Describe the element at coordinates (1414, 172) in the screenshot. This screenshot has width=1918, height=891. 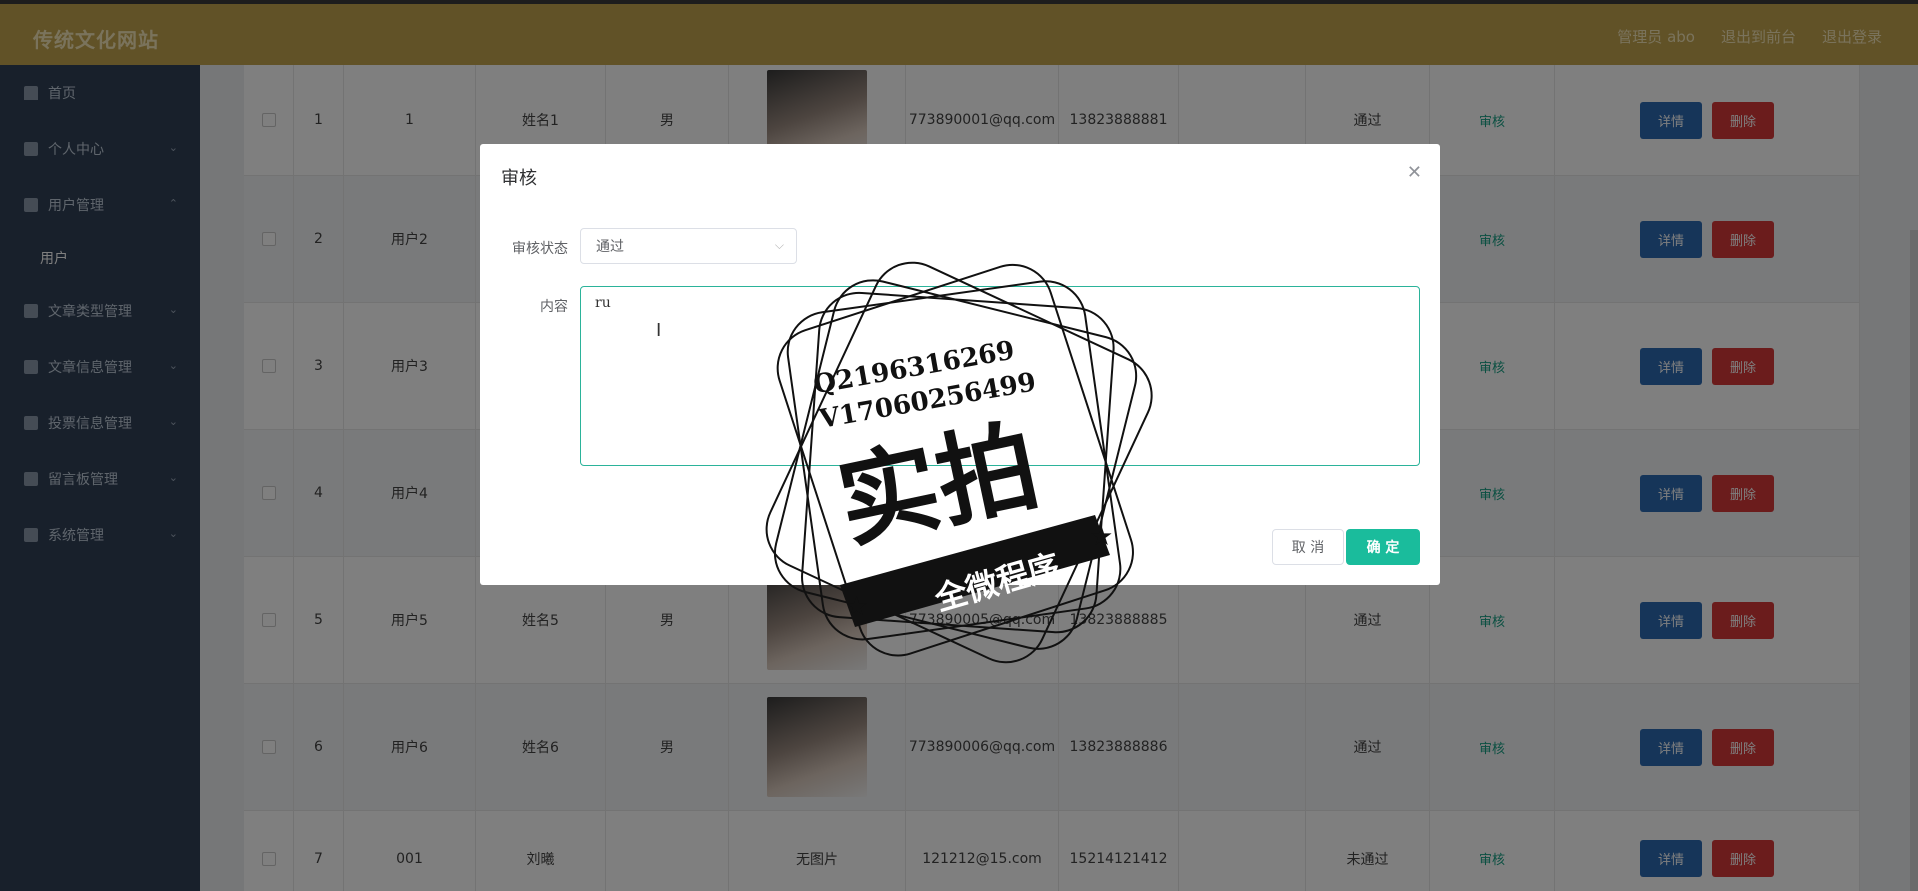
I see `close-icon: ✕` at that location.